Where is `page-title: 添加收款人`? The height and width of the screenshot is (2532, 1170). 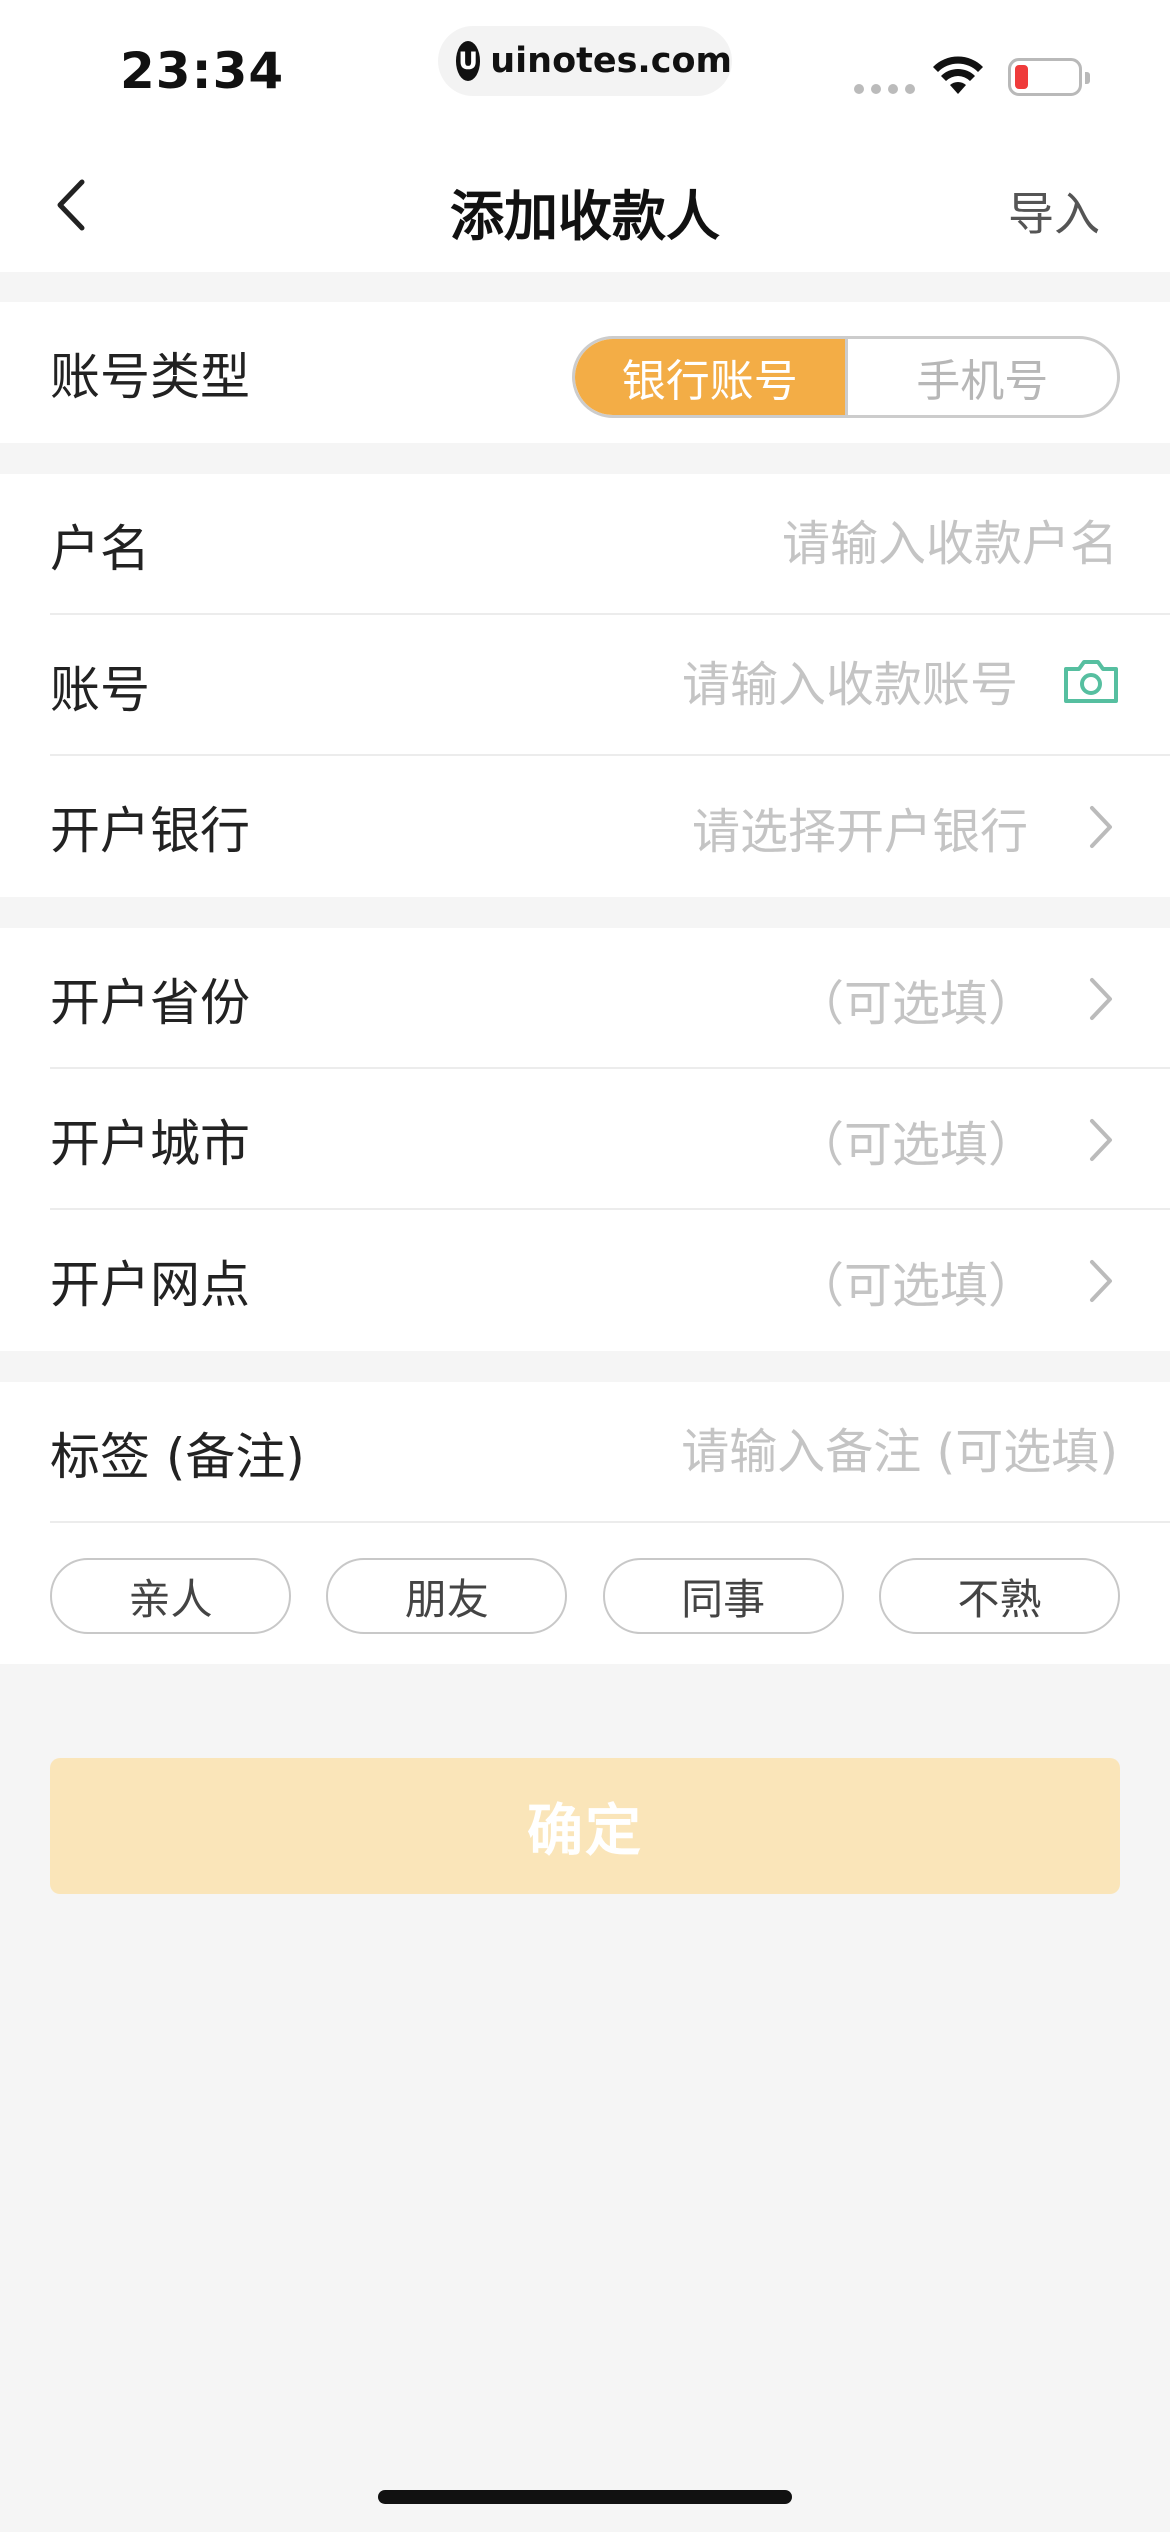
page-title: 添加收款人 is located at coordinates (585, 216).